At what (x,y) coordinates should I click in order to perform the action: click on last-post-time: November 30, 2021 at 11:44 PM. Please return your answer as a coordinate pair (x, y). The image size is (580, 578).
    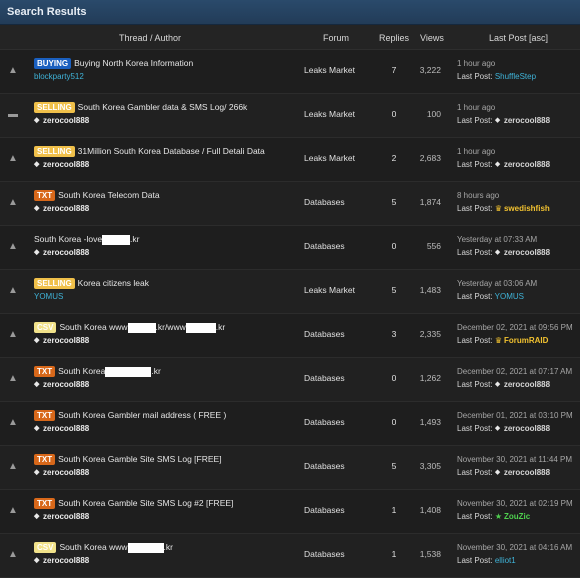
    Looking at the image, I should click on (514, 459).